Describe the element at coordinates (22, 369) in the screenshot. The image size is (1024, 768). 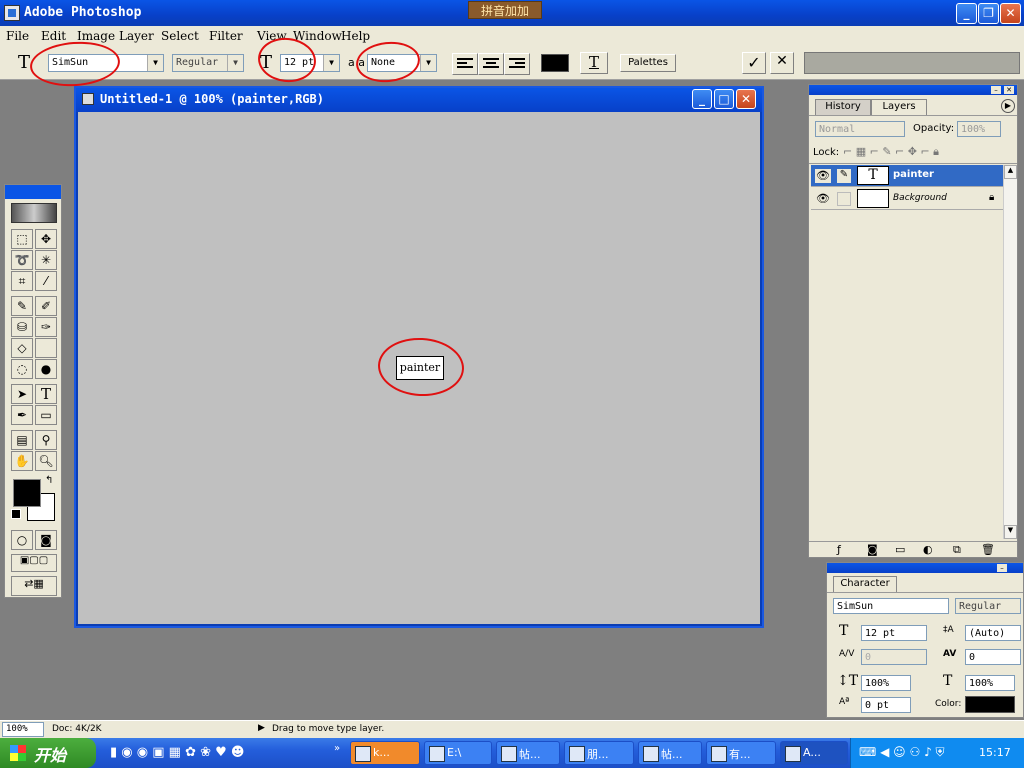
I see `blur-tool-icon: ◌` at that location.